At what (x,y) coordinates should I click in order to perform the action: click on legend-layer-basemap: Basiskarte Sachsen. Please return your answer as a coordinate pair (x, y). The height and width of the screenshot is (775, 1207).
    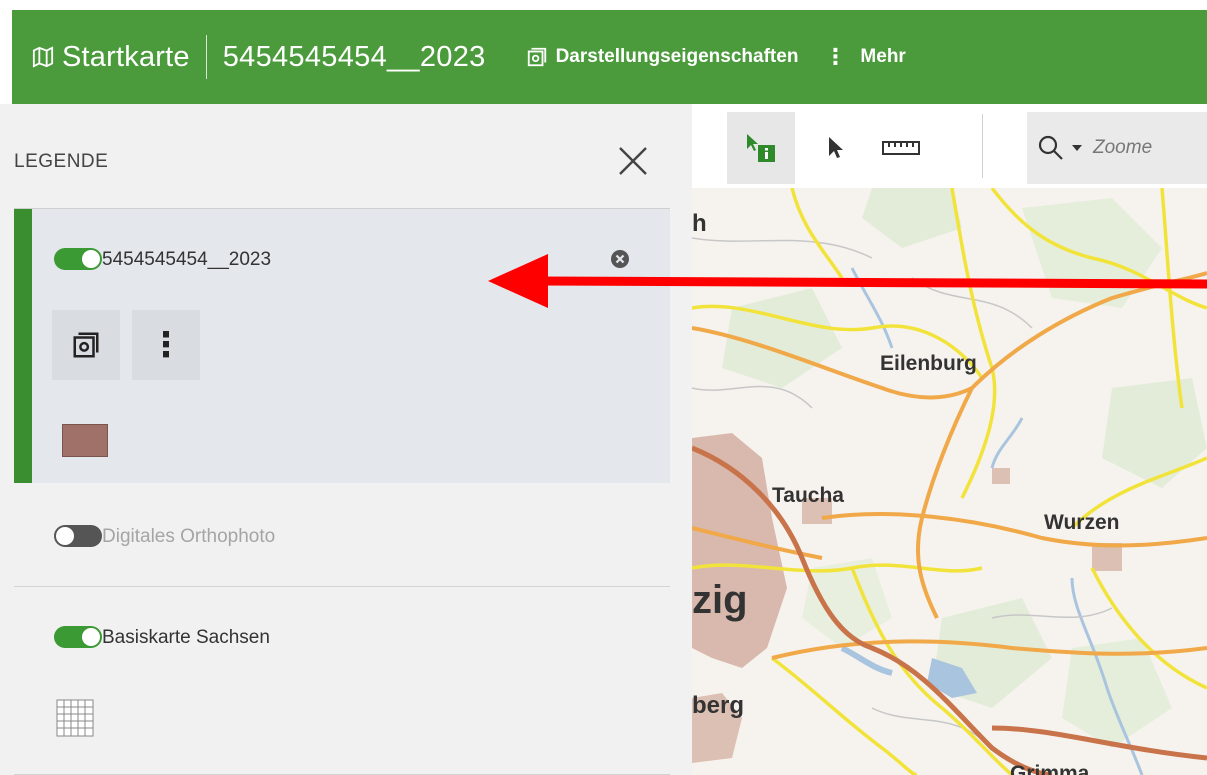
    Looking at the image, I should click on (342, 681).